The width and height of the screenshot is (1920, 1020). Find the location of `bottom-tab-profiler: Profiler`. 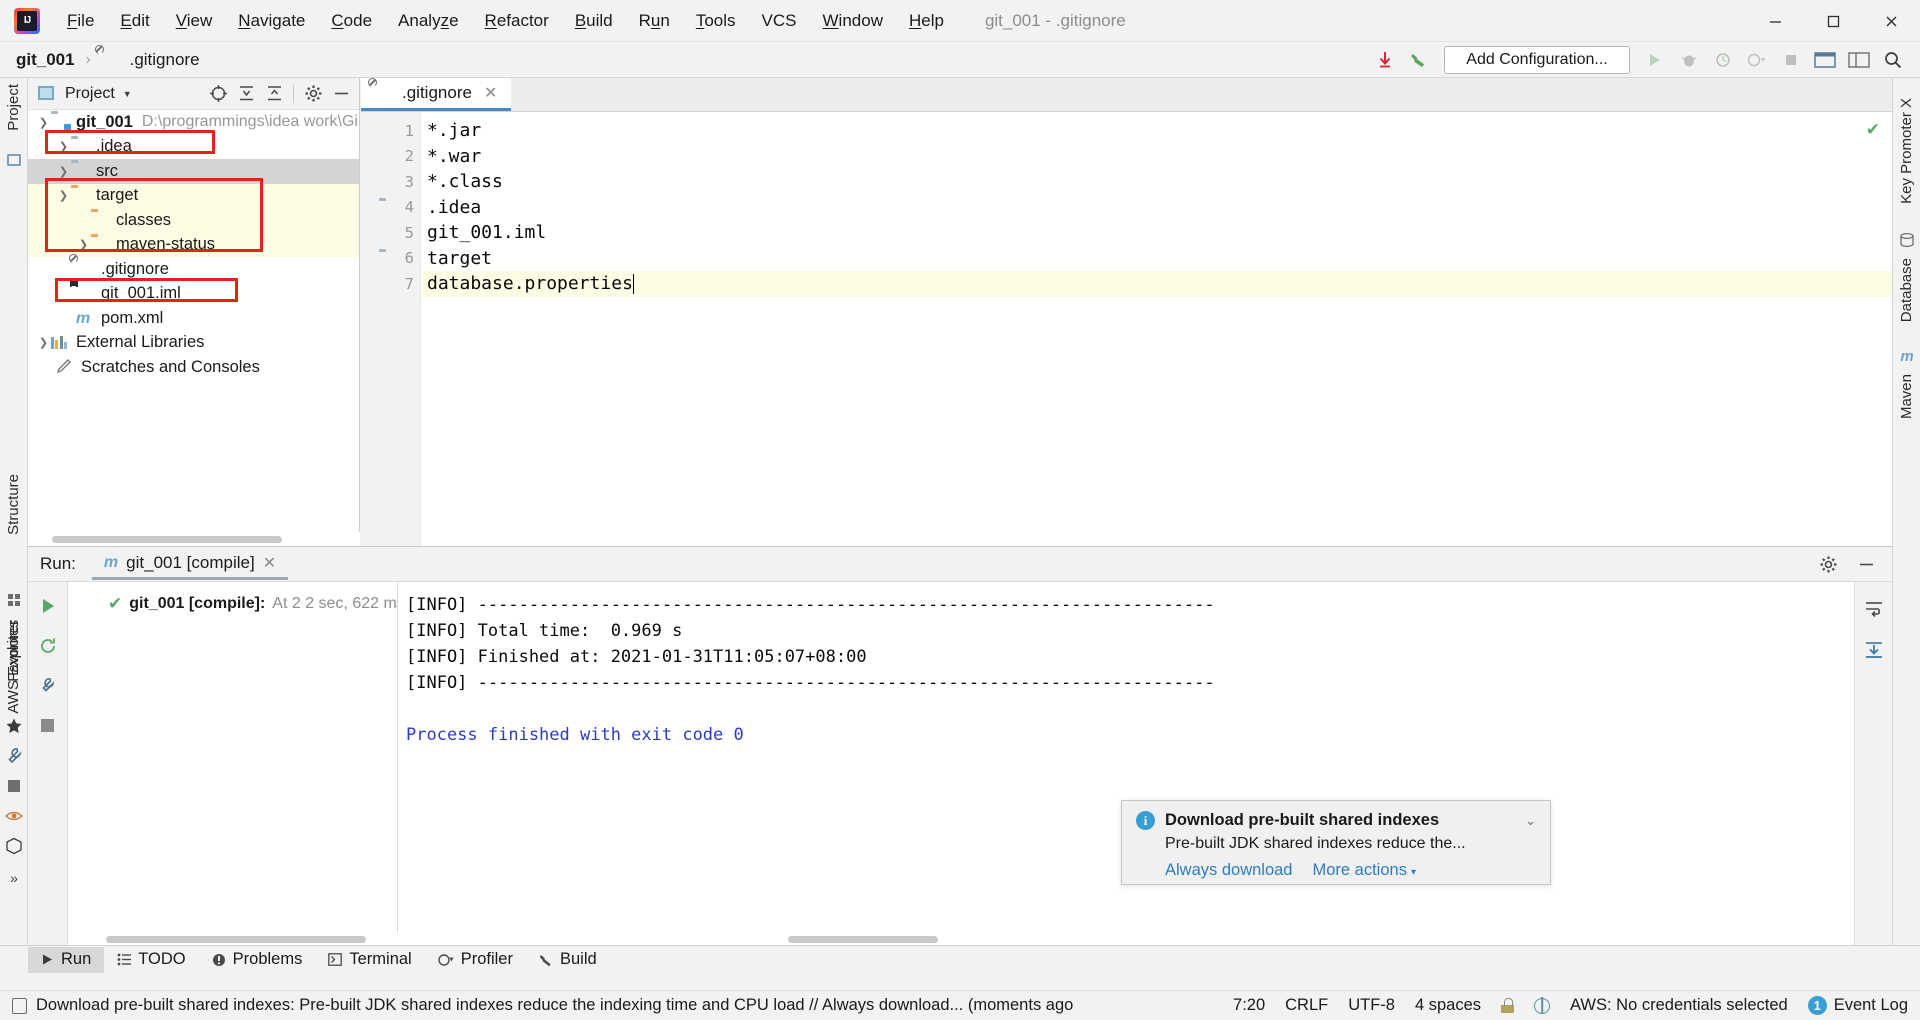

bottom-tab-profiler: Profiler is located at coordinates (475, 960).